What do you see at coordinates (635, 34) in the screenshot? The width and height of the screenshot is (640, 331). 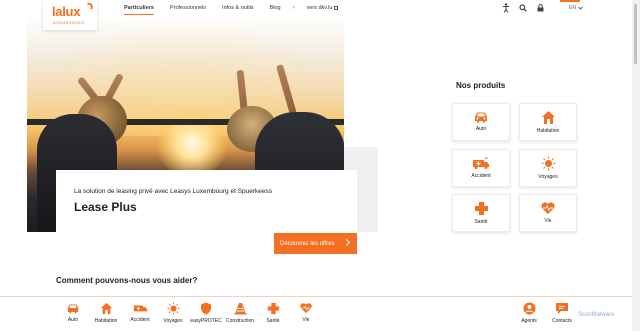 I see `scrollbar-thumb` at bounding box center [635, 34].